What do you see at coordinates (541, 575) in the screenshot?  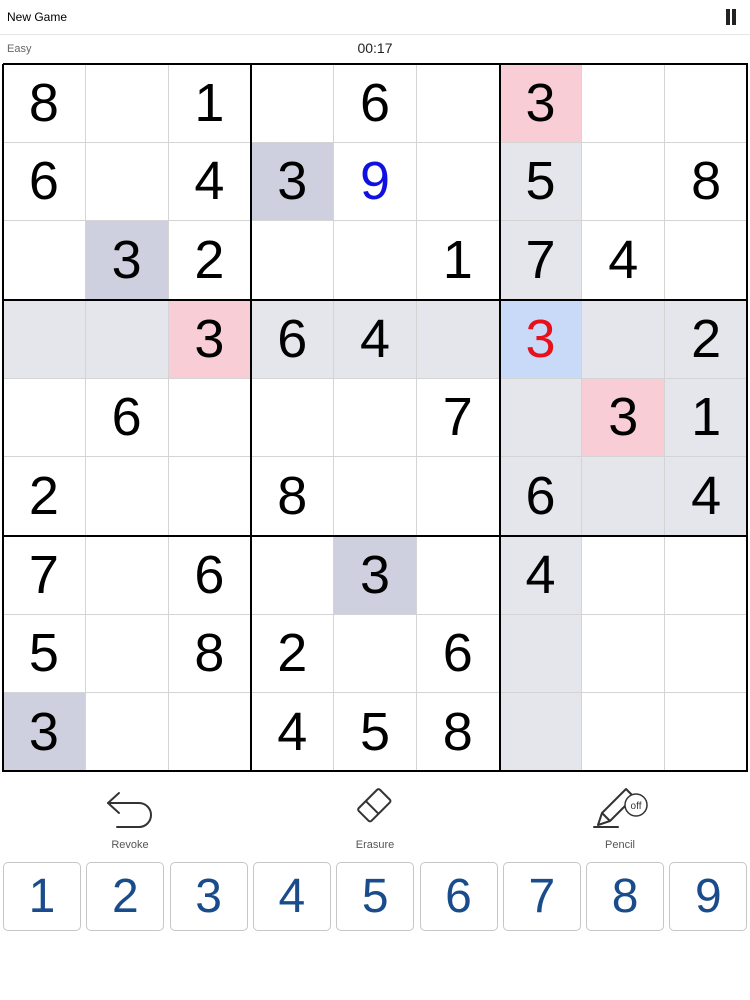 I see `board-cell-r7c7: 4` at bounding box center [541, 575].